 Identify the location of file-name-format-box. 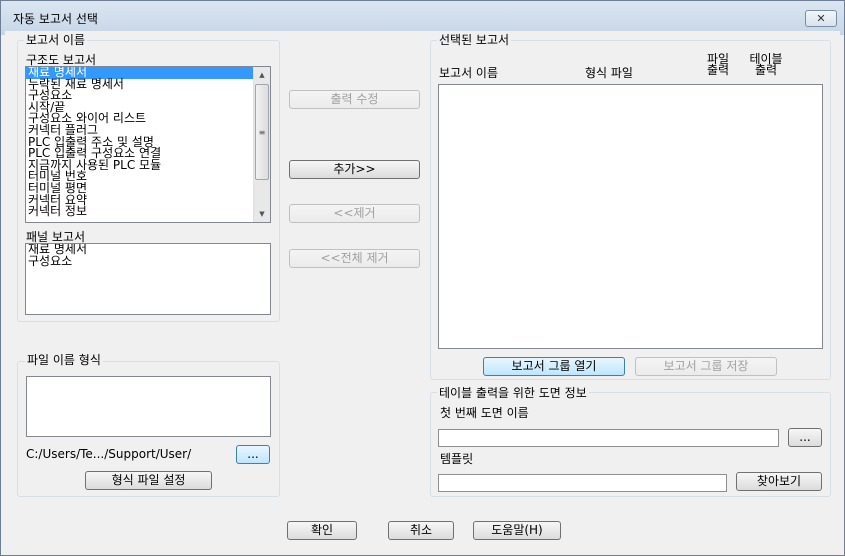
(148, 406).